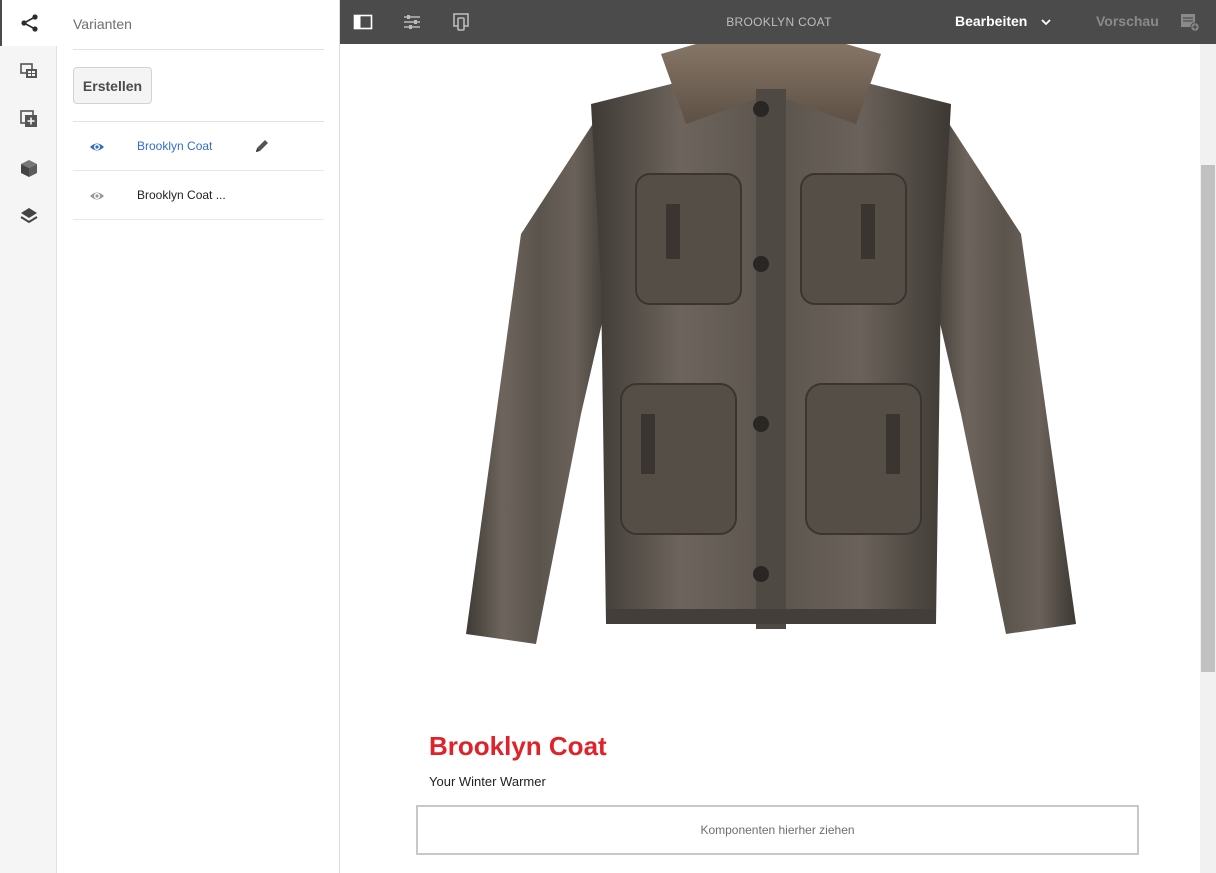  Describe the element at coordinates (1127, 21) in the screenshot. I see `preview-button: Vorschau` at that location.